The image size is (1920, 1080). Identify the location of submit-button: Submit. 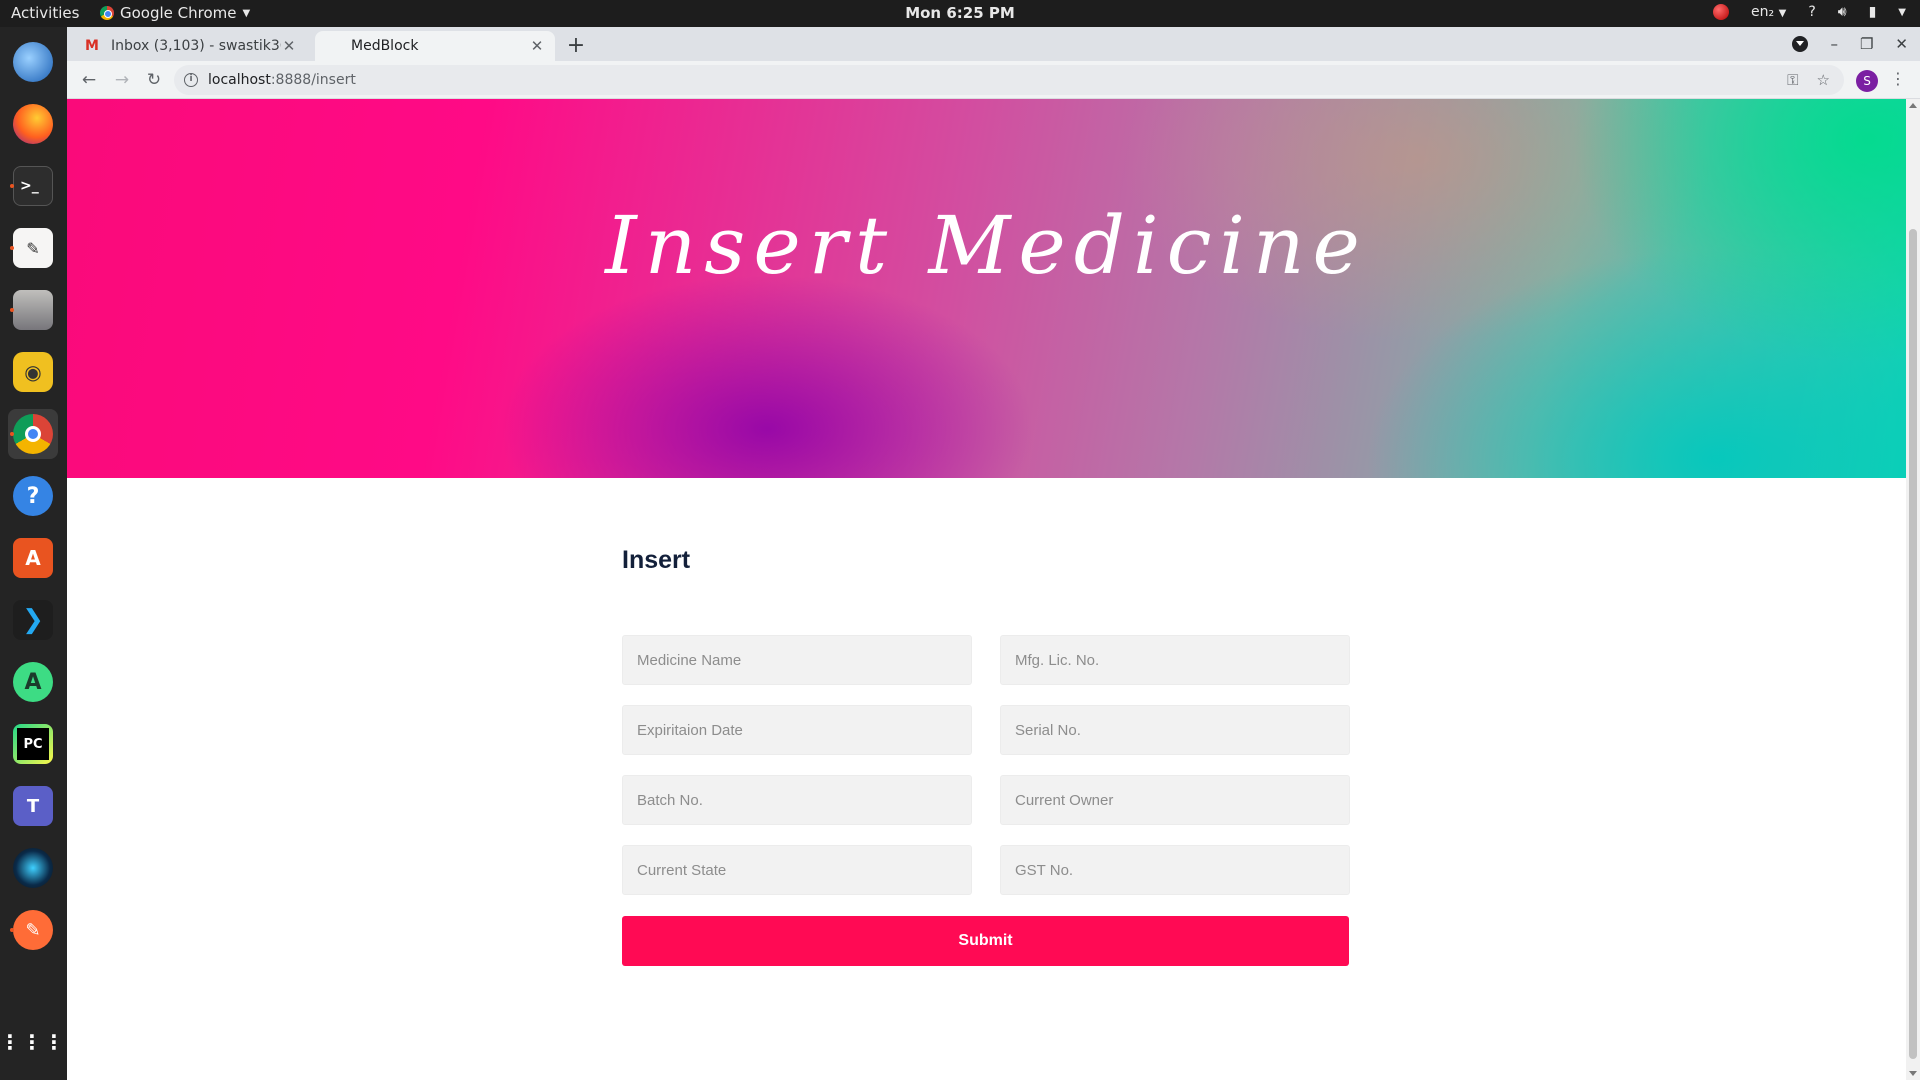
(985, 941).